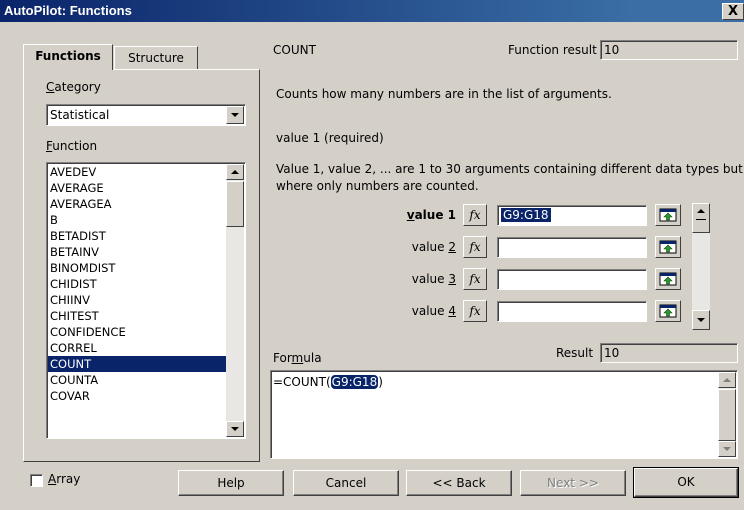 The height and width of the screenshot is (510, 744). Describe the element at coordinates (504, 414) in the screenshot. I see `formula-input: =COUNT(G9:G18)` at that location.